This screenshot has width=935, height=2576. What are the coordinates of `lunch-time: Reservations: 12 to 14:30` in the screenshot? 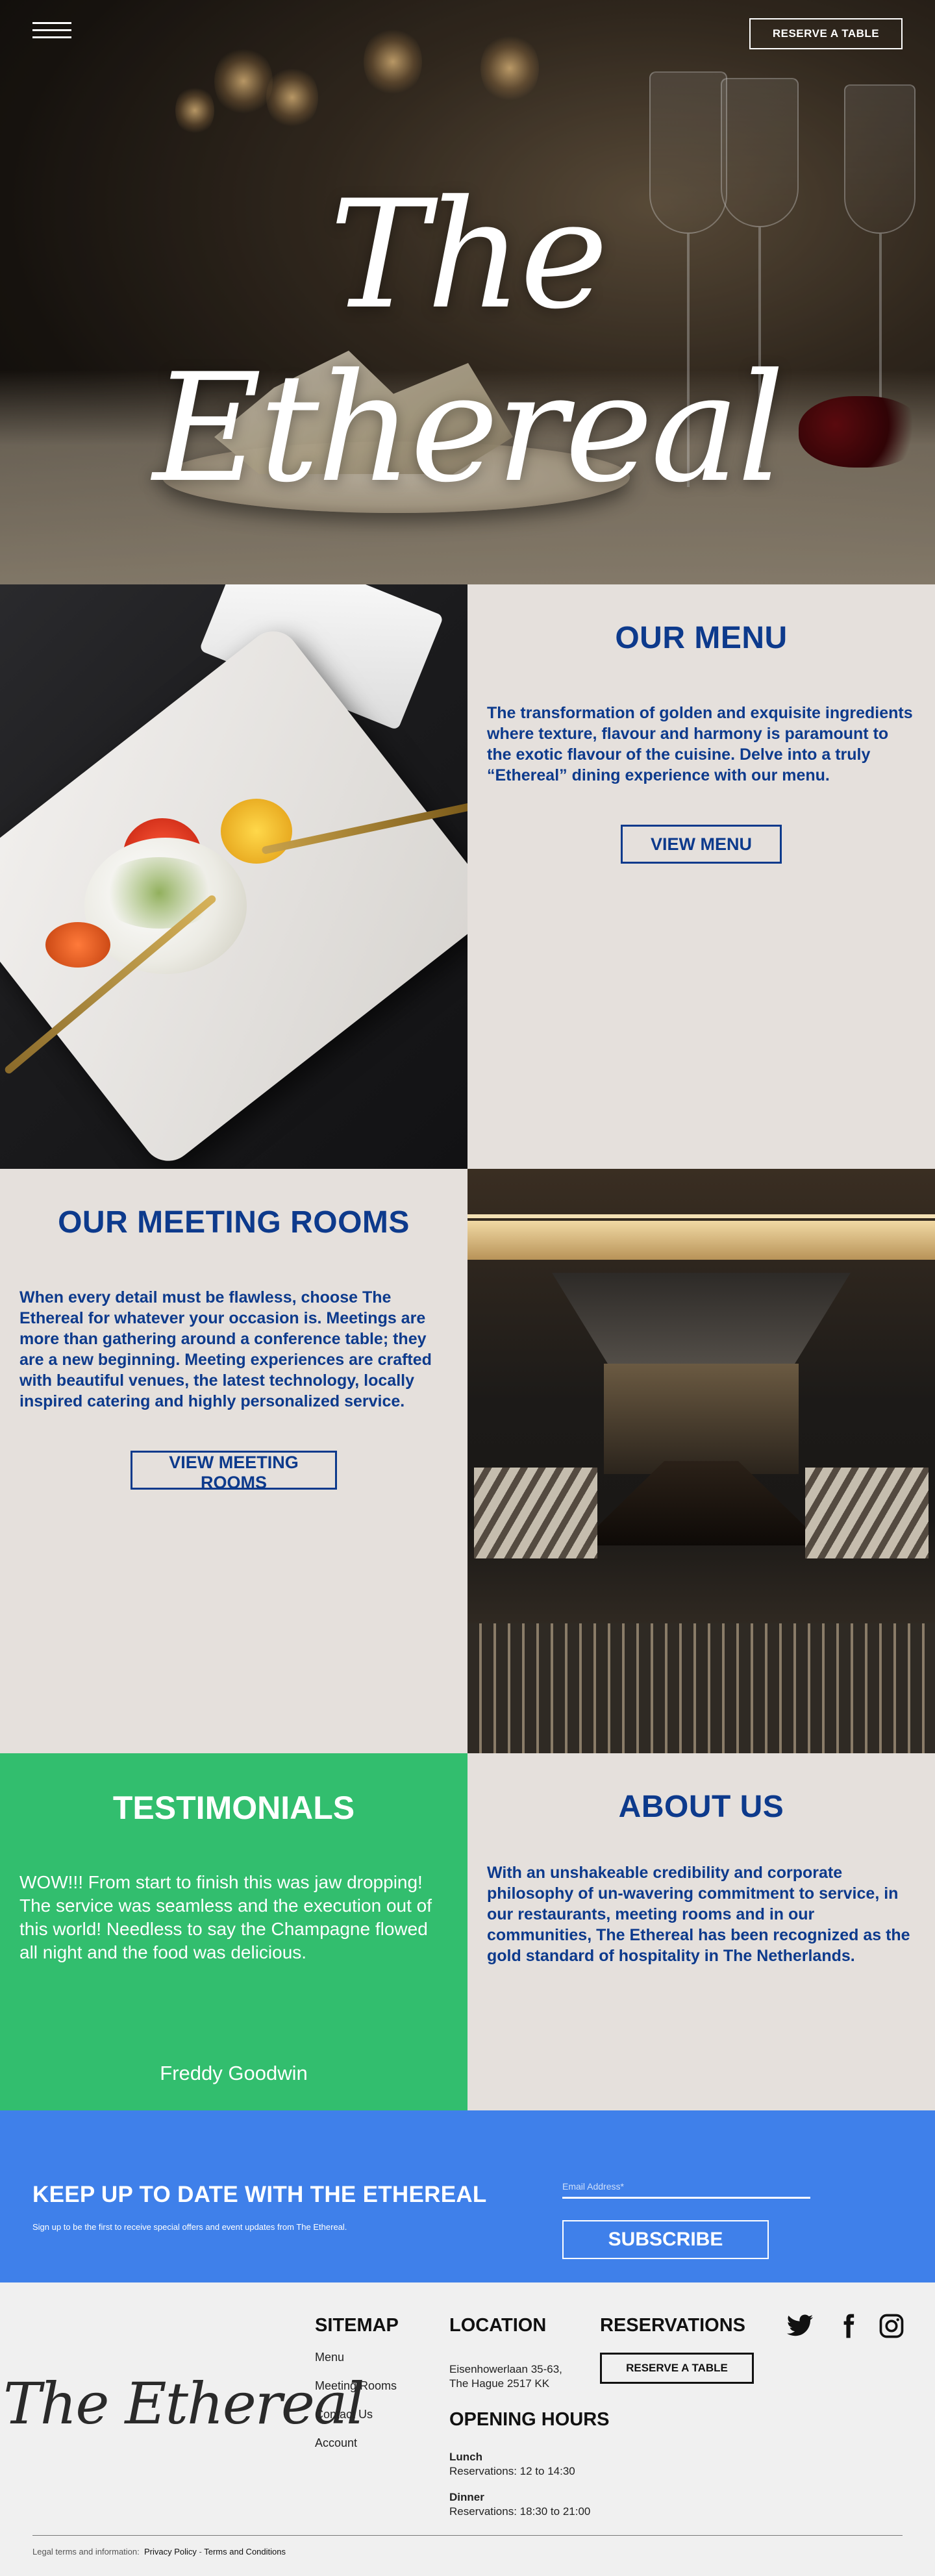 It's located at (512, 2471).